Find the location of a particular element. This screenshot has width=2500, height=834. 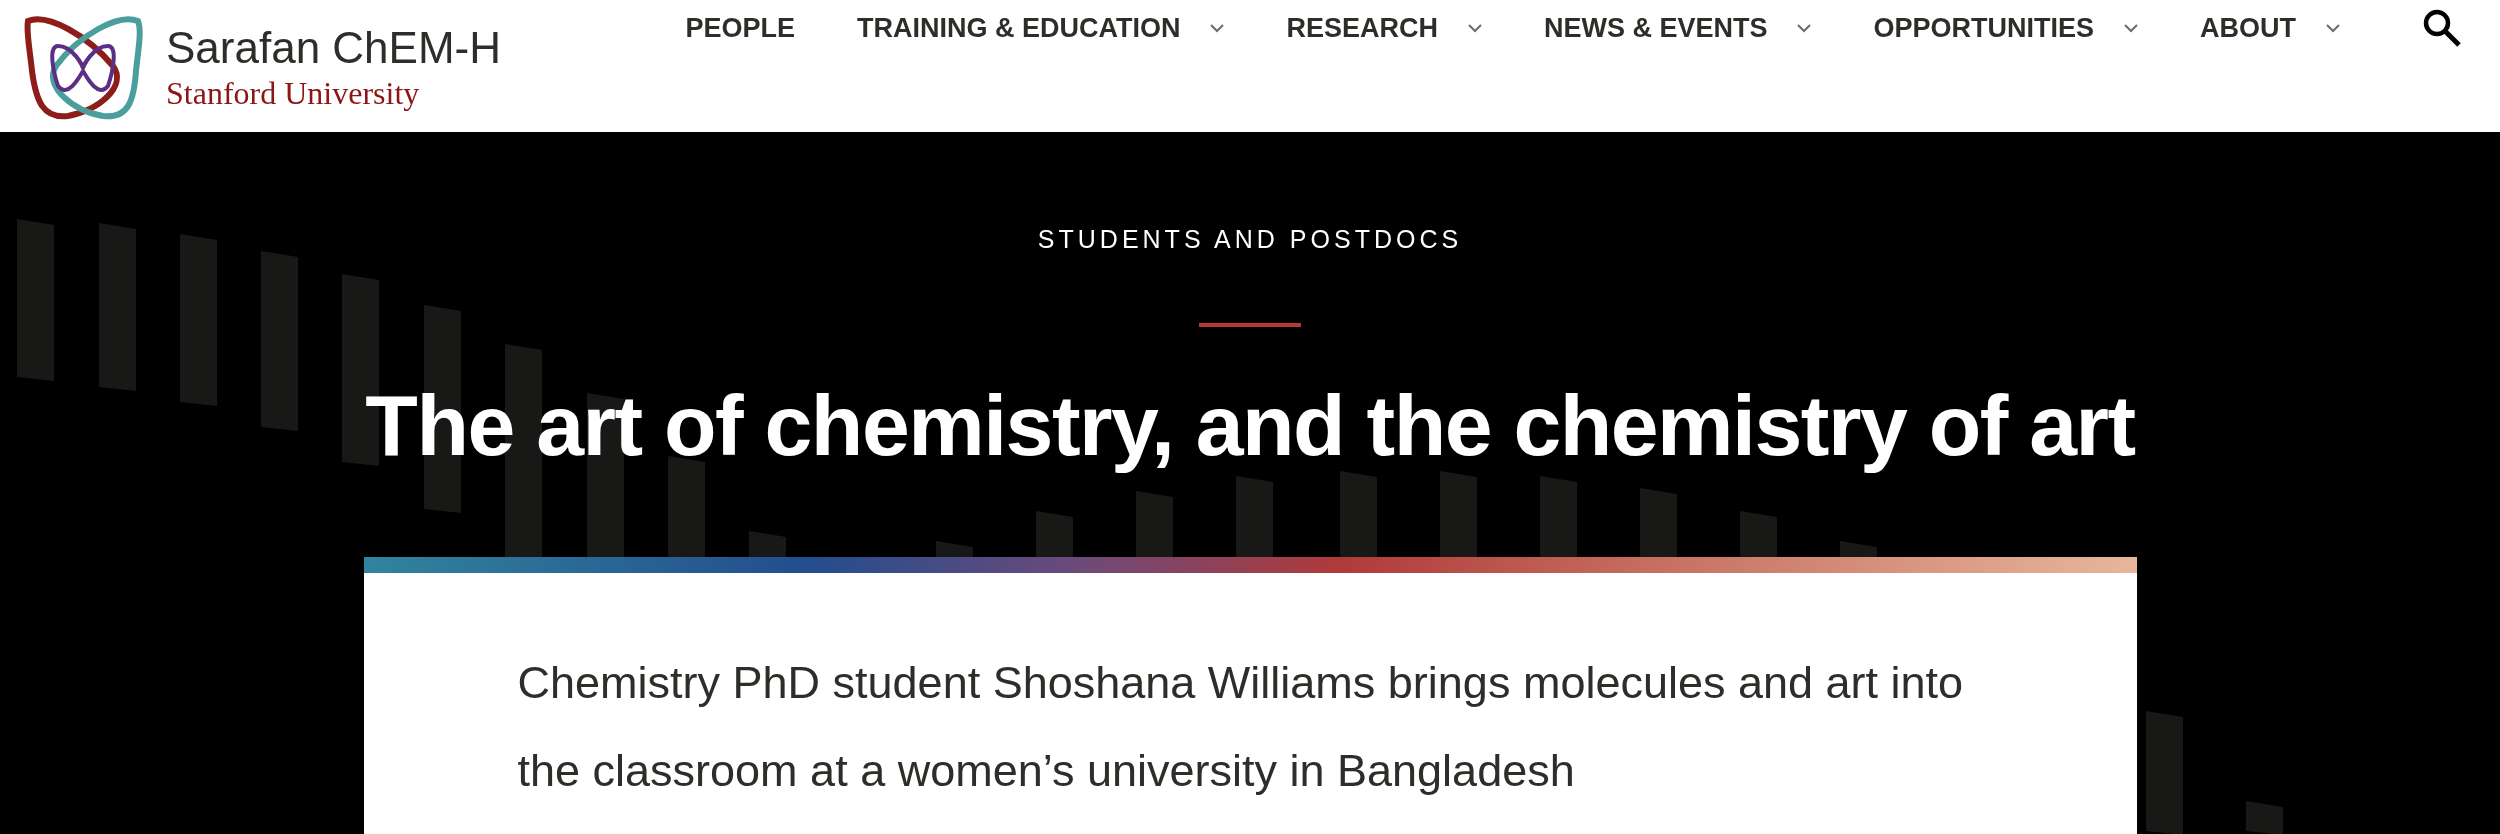

background-stripe is located at coordinates (2264, 817).